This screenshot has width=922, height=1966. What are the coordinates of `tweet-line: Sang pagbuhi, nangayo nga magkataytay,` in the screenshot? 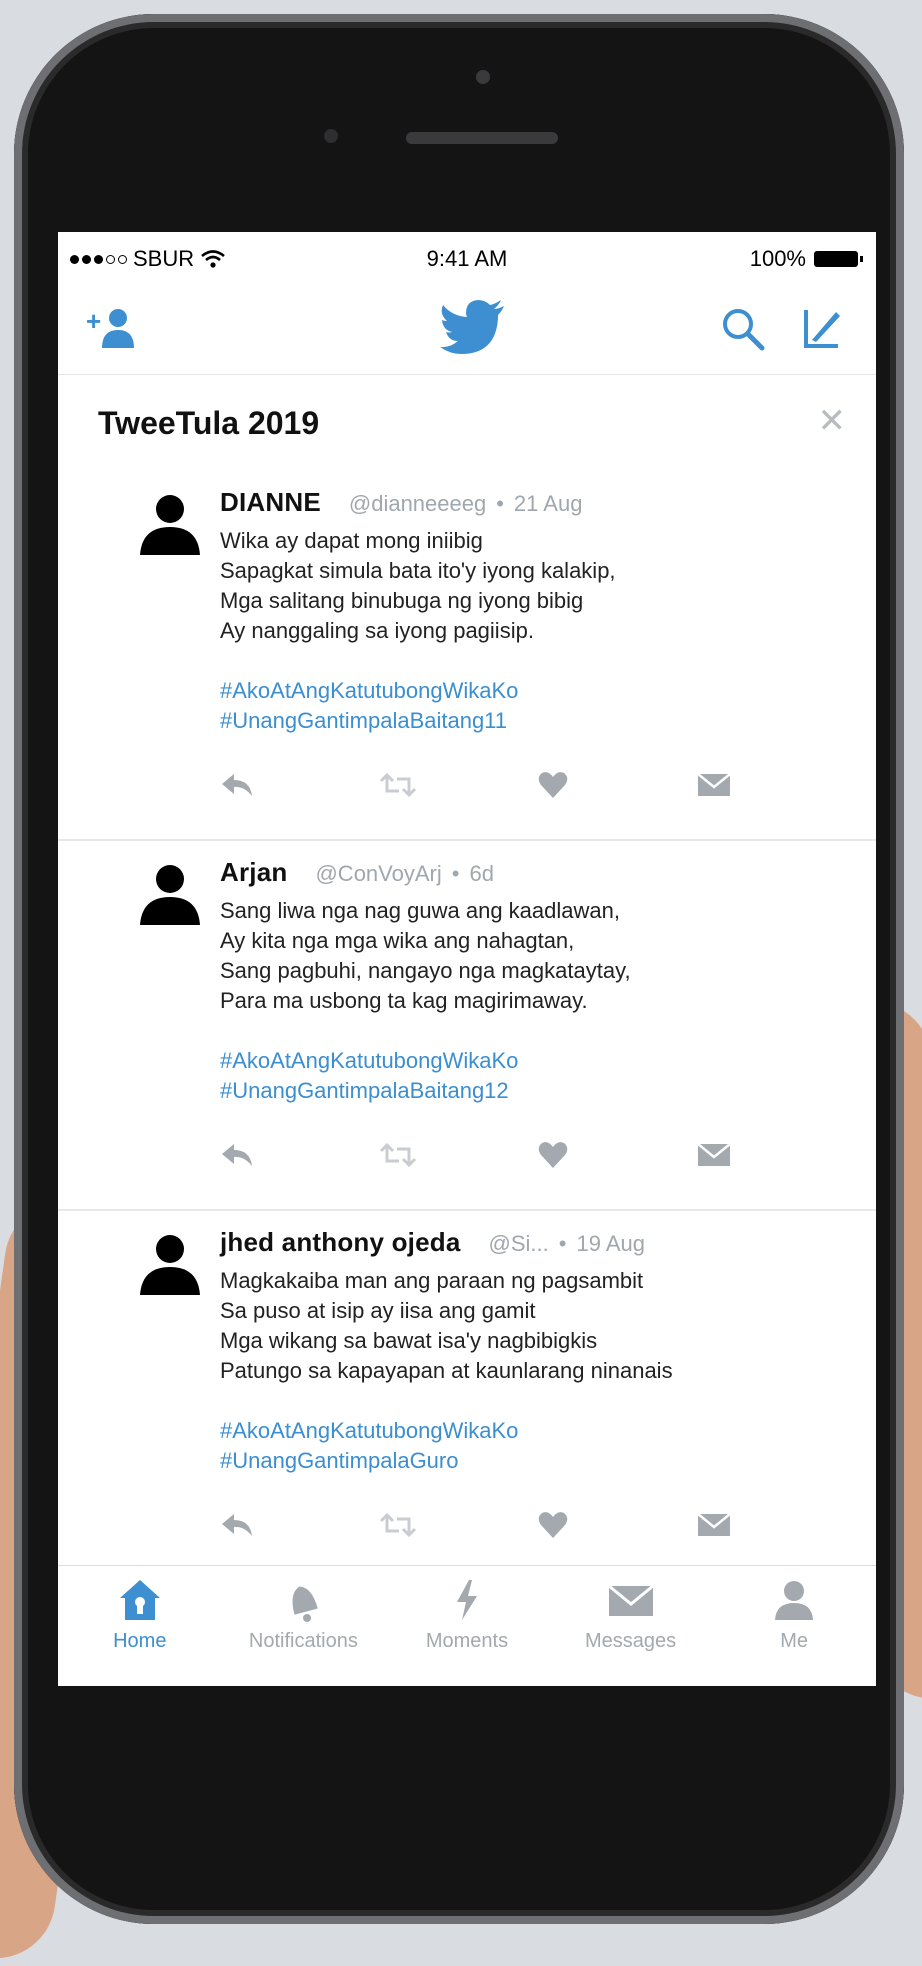 It's located at (425, 970).